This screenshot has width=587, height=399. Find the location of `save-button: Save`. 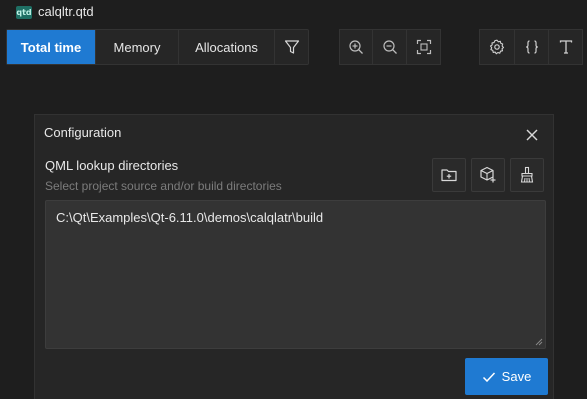

save-button: Save is located at coordinates (506, 376).